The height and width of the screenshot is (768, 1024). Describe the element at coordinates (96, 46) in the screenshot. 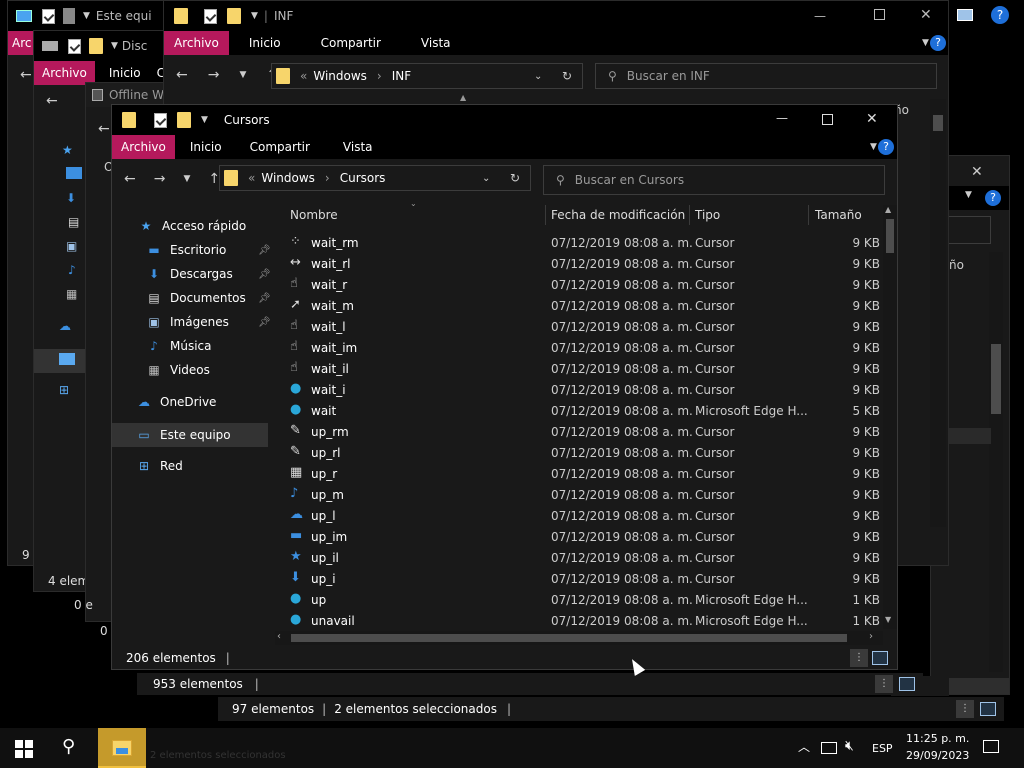

I see `folder-icon` at that location.